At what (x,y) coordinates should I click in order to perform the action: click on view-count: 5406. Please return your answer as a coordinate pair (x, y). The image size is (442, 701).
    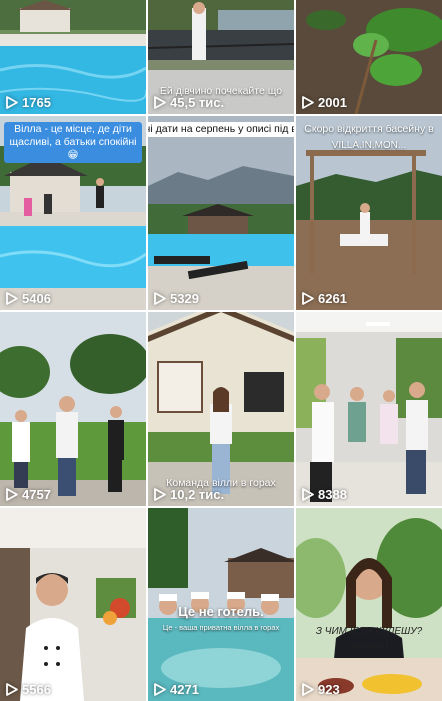
    Looking at the image, I should click on (28, 298).